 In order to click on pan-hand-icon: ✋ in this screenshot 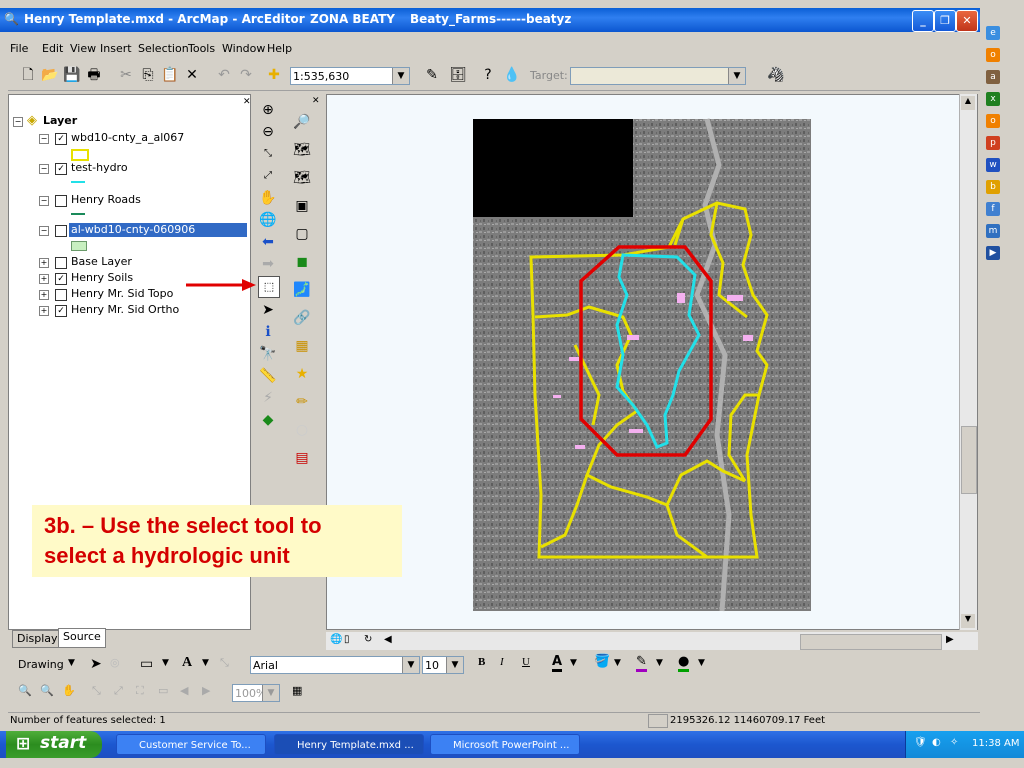, I will do `click(268, 198)`.